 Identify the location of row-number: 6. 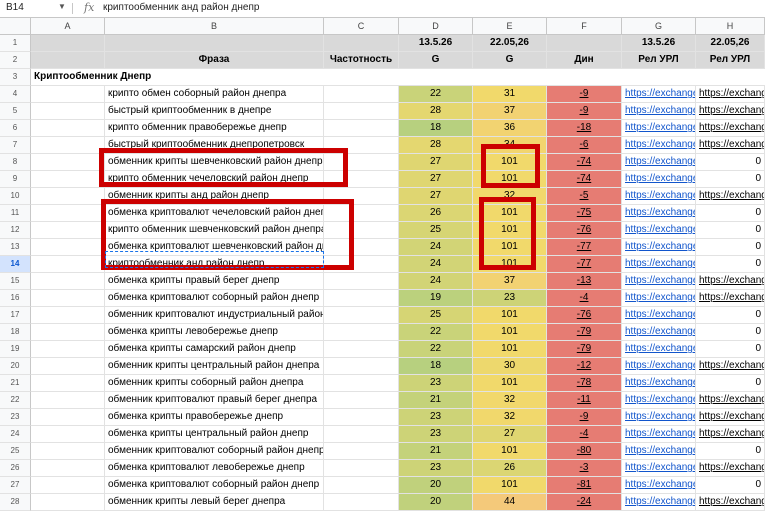
(15, 128).